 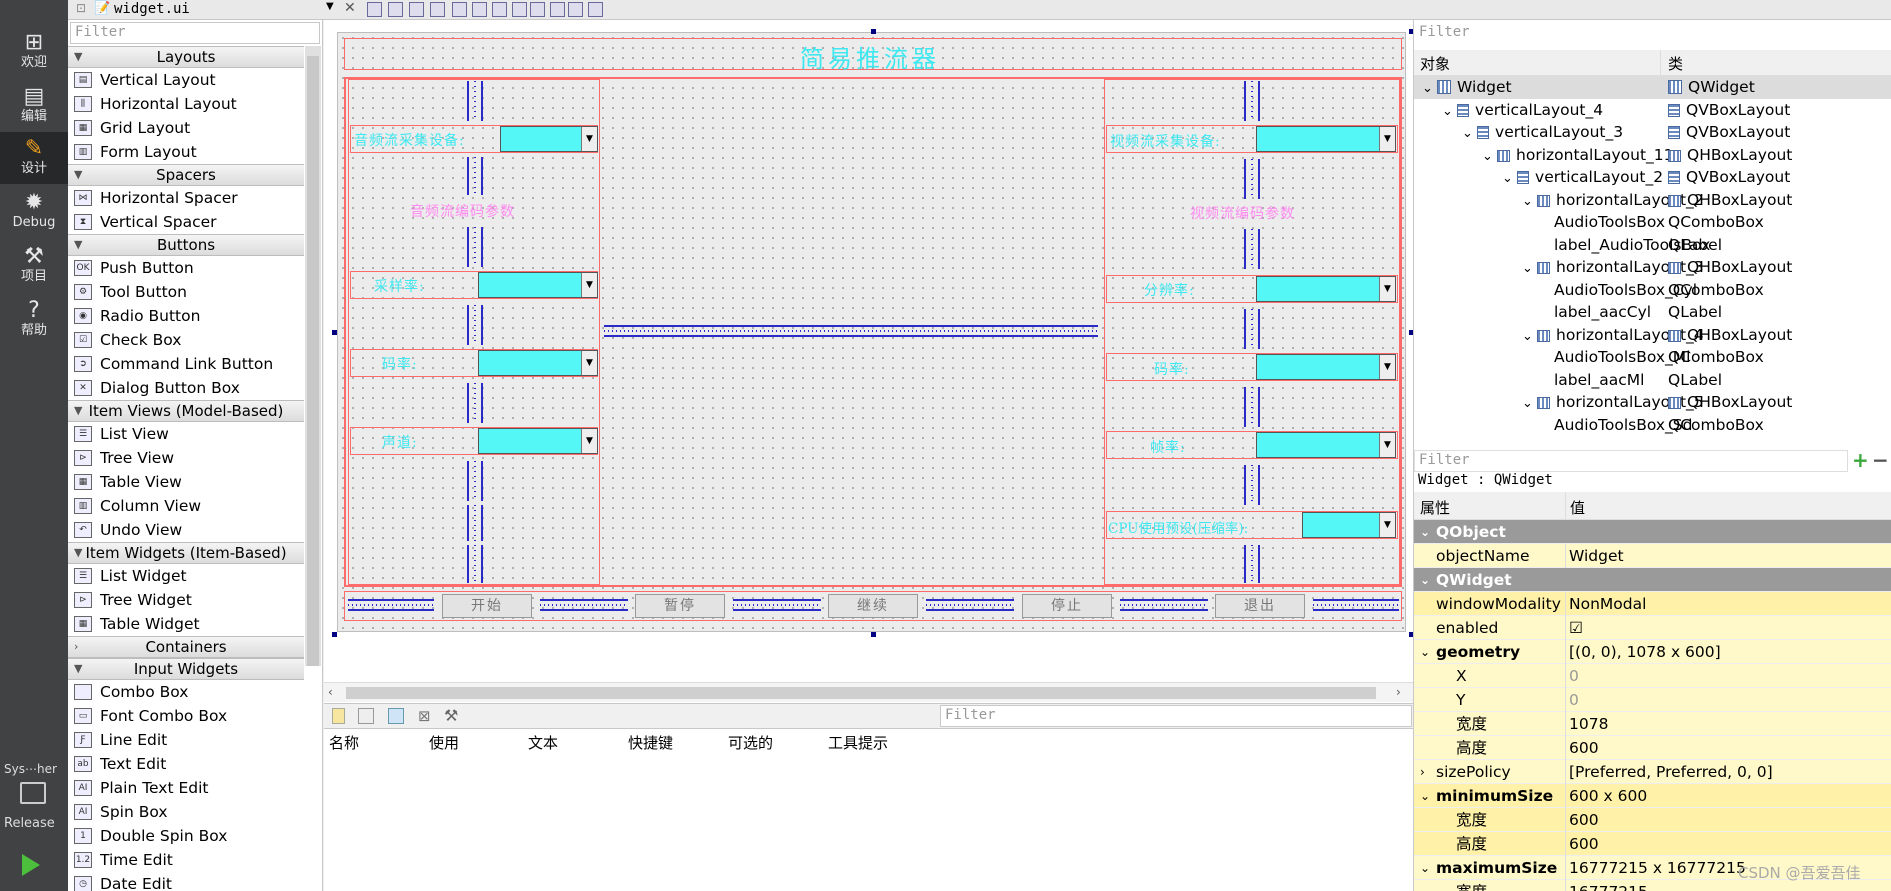 I want to click on widget-item: 1.2 Time Edit, so click(x=186, y=860).